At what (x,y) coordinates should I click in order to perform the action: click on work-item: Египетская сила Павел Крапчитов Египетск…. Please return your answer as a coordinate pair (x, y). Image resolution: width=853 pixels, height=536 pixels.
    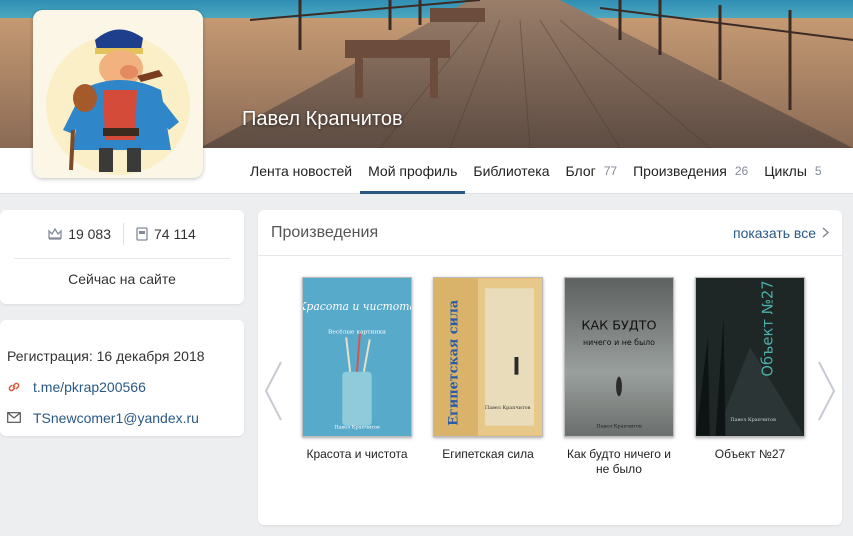
    Looking at the image, I should click on (488, 377).